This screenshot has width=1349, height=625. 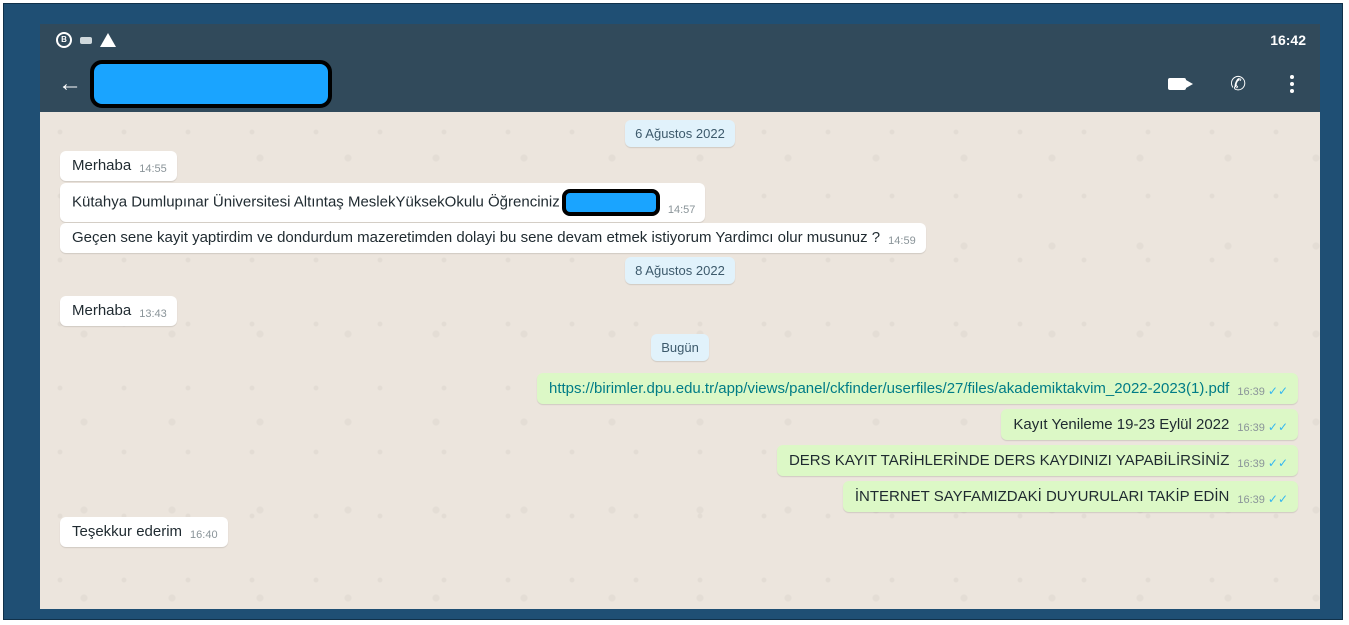 What do you see at coordinates (153, 169) in the screenshot?
I see `message-time: 14:55` at bounding box center [153, 169].